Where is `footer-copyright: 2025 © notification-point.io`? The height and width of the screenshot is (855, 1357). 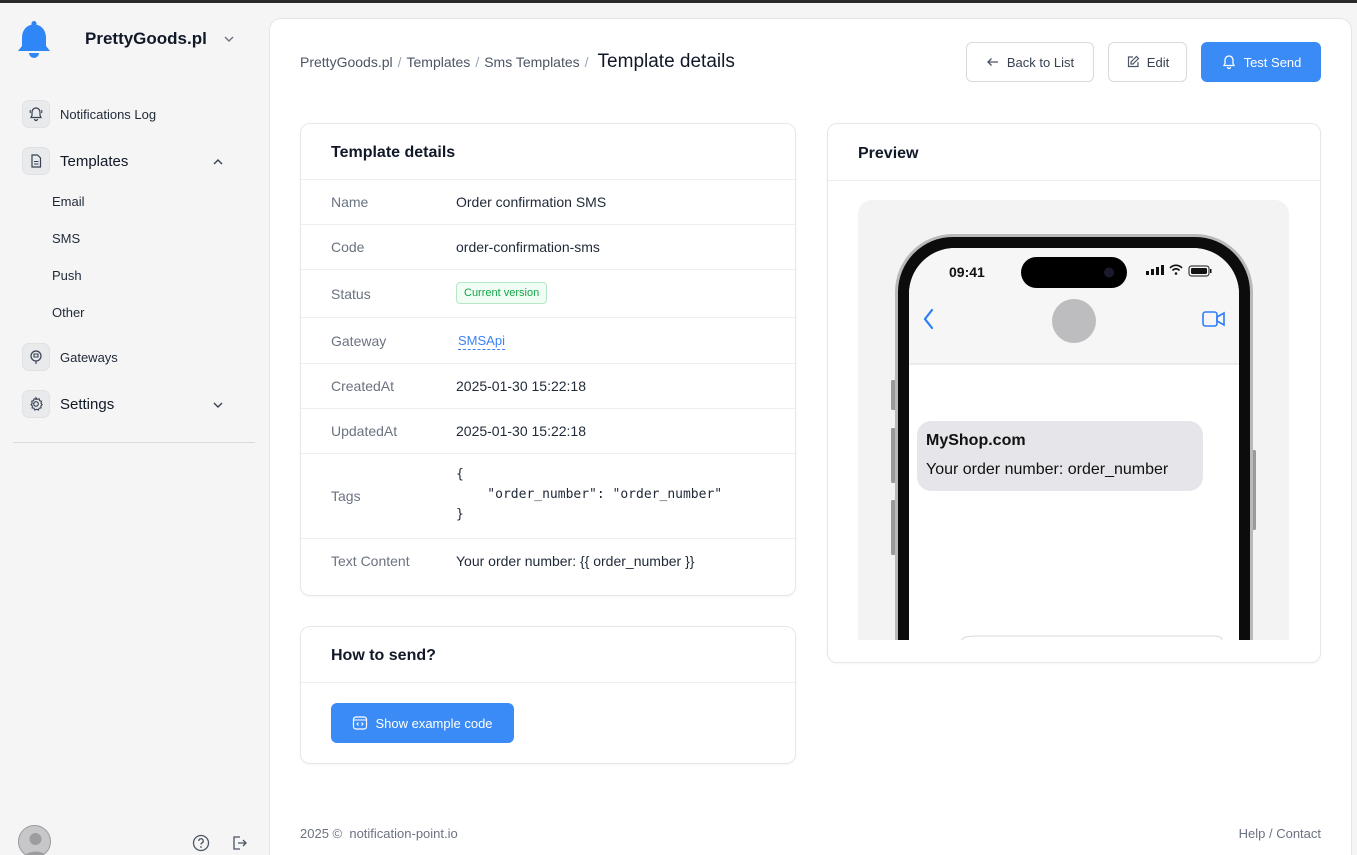
footer-copyright: 2025 © notification-point.io is located at coordinates (379, 833).